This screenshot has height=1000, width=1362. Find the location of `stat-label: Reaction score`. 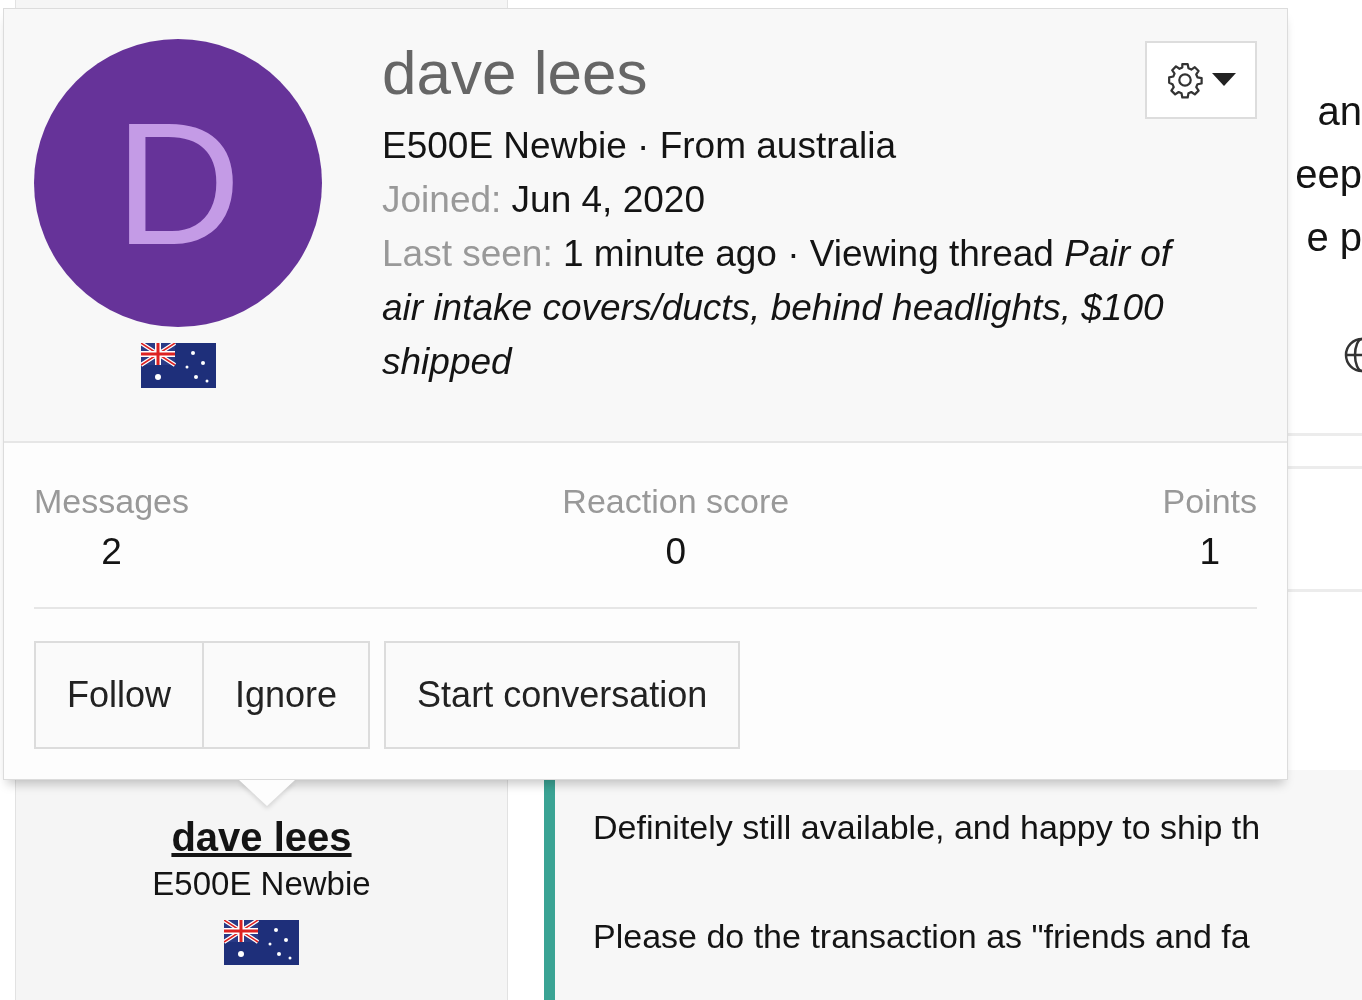

stat-label: Reaction score is located at coordinates (676, 501).